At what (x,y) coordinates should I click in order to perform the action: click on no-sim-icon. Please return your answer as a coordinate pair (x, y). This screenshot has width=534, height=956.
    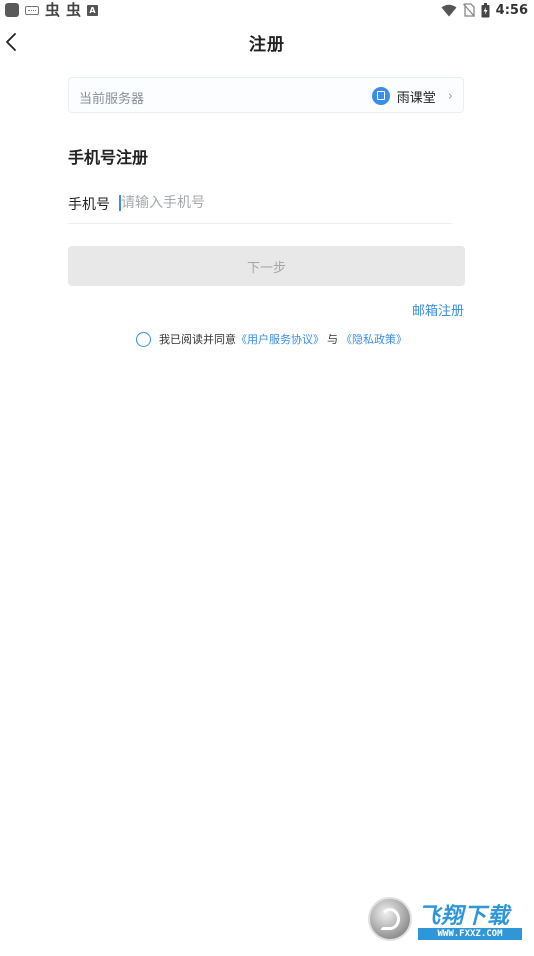
    Looking at the image, I should click on (468, 10).